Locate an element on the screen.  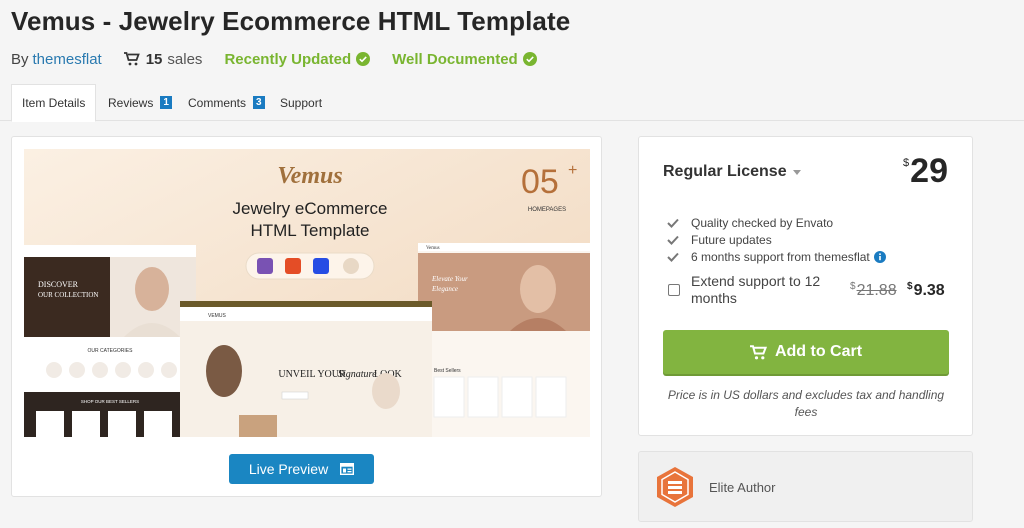
extend-support-label: Extend support to 12 months is located at coordinates (761, 290).